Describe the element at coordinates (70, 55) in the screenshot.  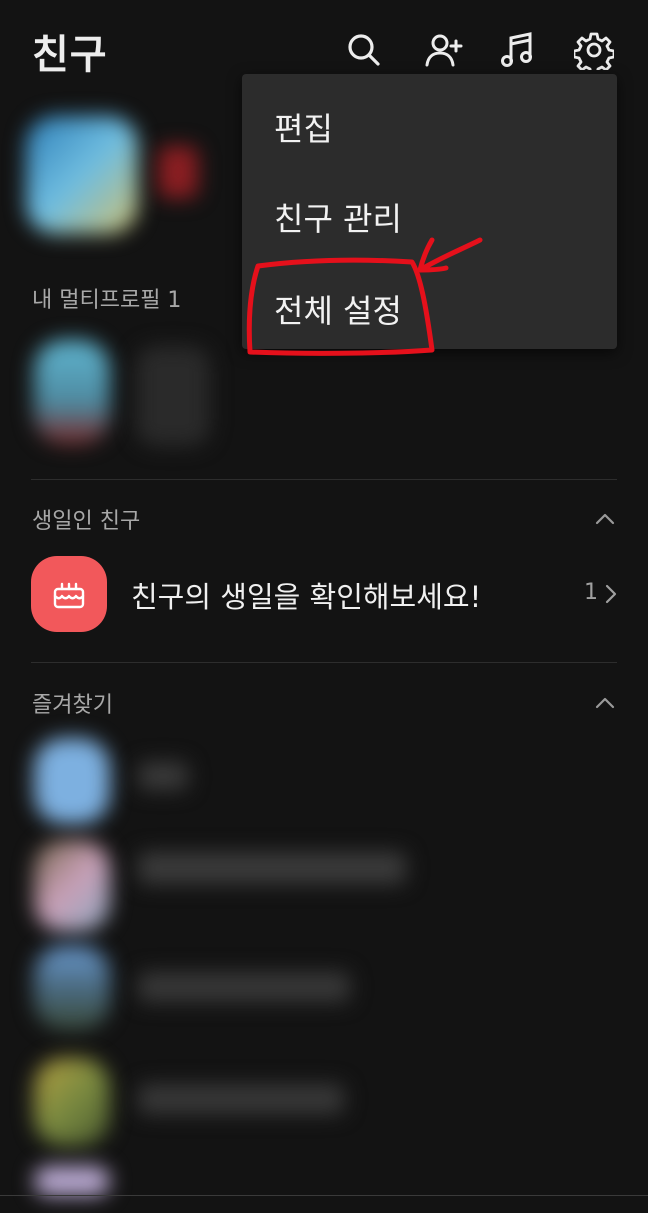
I see `page-title: 친구` at that location.